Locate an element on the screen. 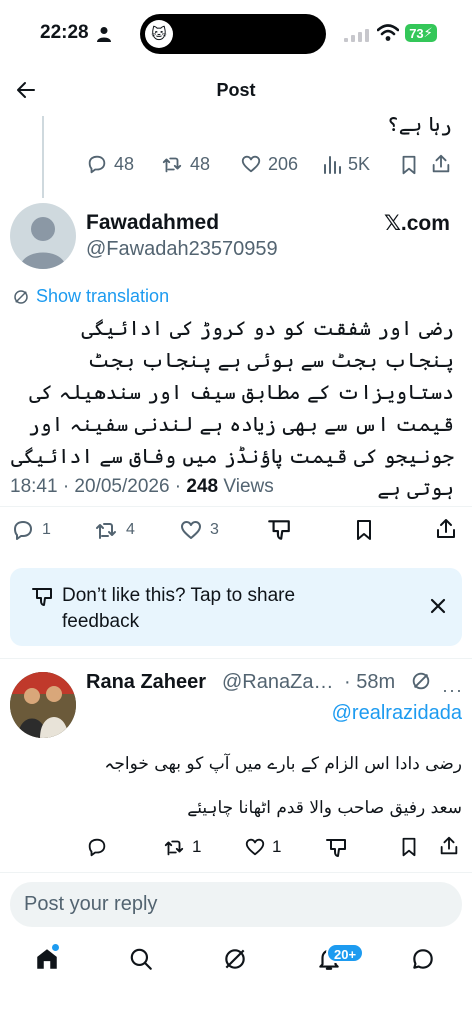 This screenshot has width=472, height=1024. reply-repost-button: 1 is located at coordinates (181, 847).